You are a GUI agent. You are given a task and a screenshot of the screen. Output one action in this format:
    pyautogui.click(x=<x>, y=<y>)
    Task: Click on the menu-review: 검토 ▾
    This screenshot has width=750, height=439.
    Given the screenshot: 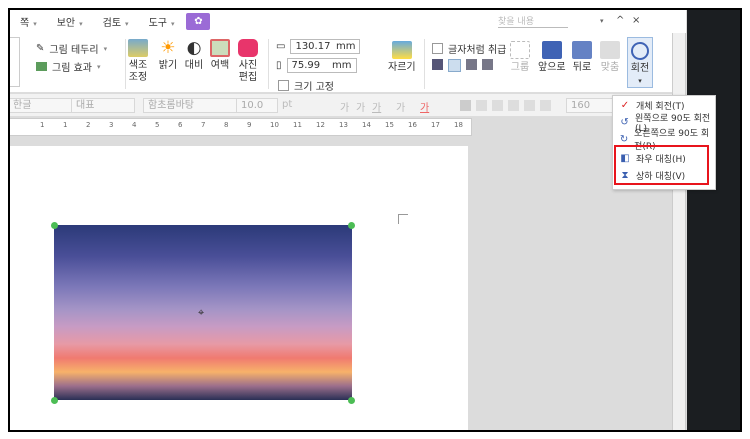 What is the action you would take?
    pyautogui.click(x=116, y=21)
    